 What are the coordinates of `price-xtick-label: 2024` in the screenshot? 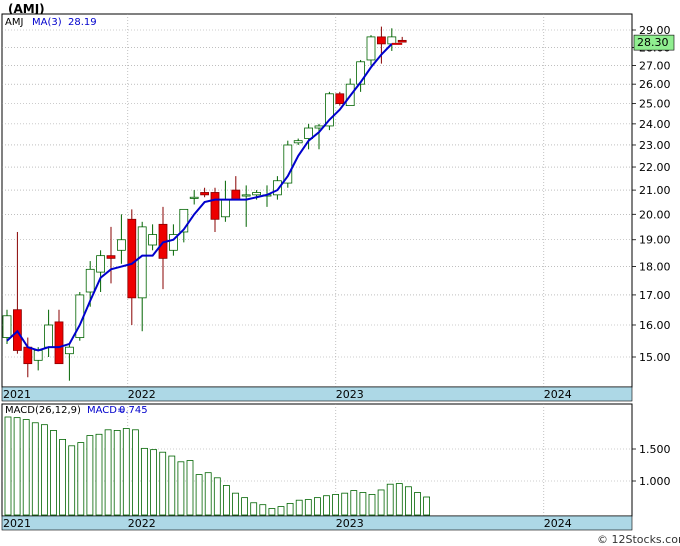 It's located at (558, 394).